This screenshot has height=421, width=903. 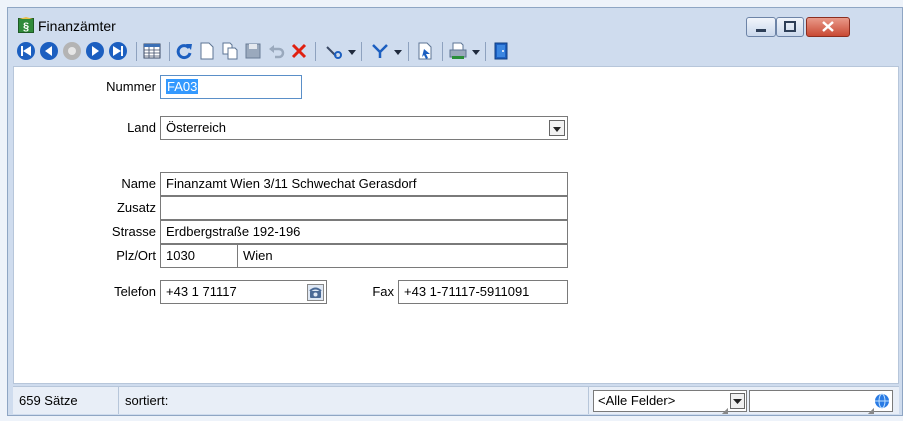 What do you see at coordinates (637, 400) in the screenshot?
I see `field-filter-value: <Alle Felder>` at bounding box center [637, 400].